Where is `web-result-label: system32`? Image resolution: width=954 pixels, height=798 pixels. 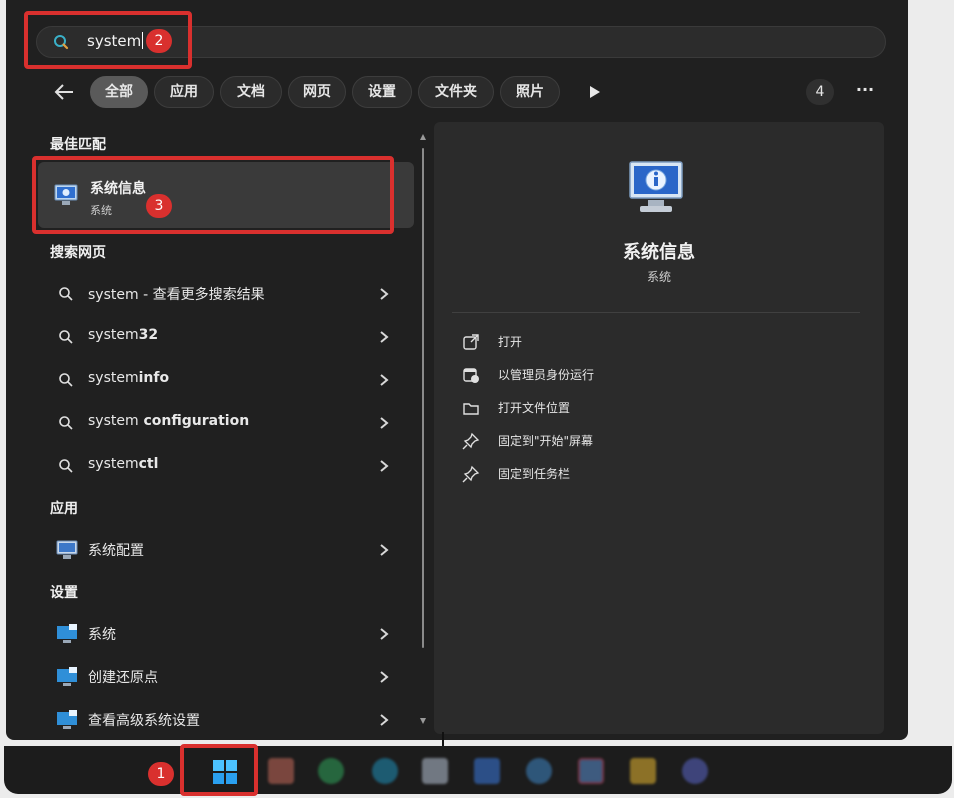 web-result-label: system32 is located at coordinates (123, 335).